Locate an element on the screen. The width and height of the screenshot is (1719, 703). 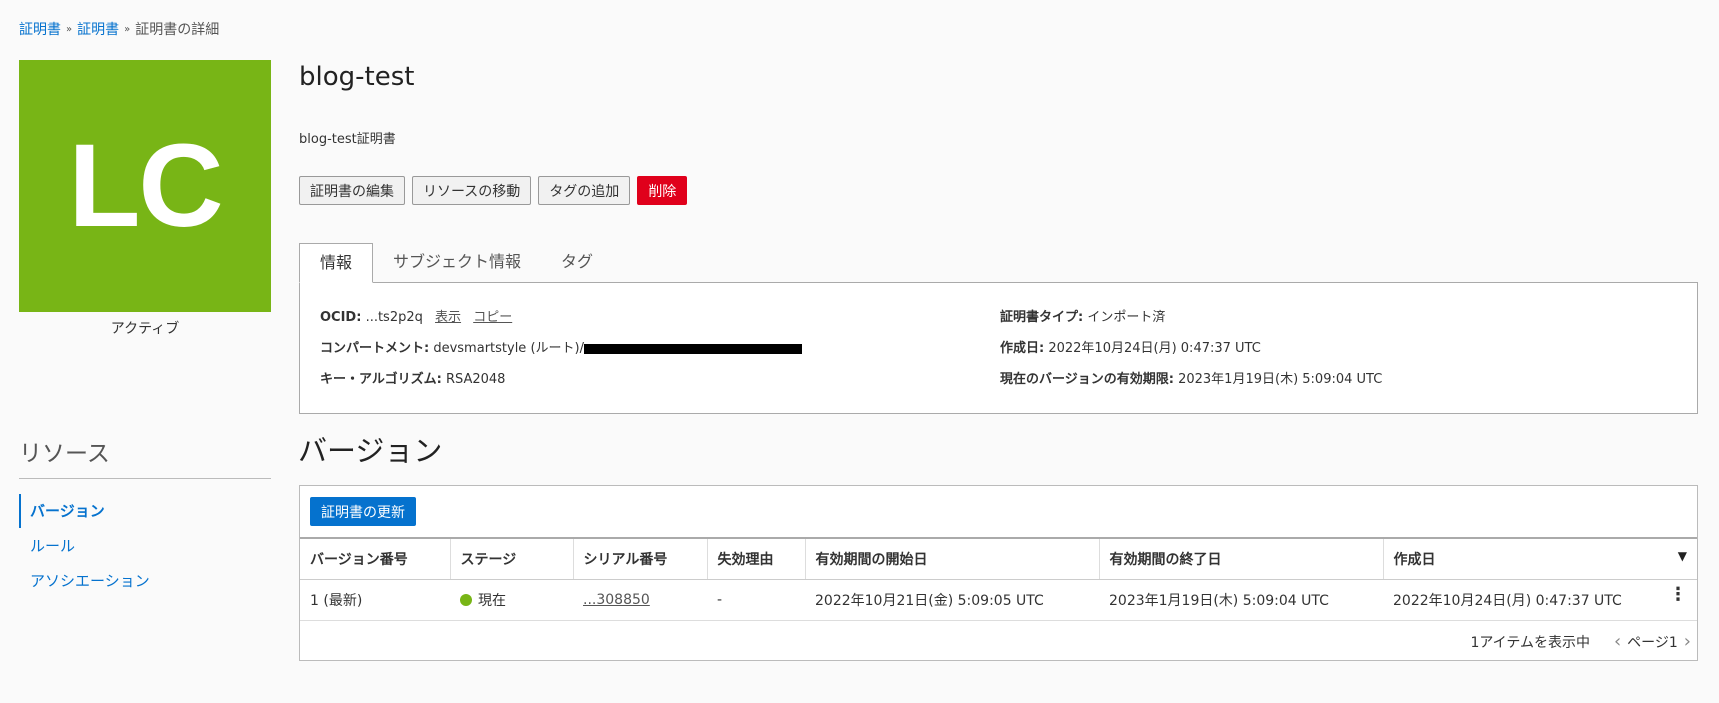
versions-toolbar: 証明書の更新 is located at coordinates (998, 511).